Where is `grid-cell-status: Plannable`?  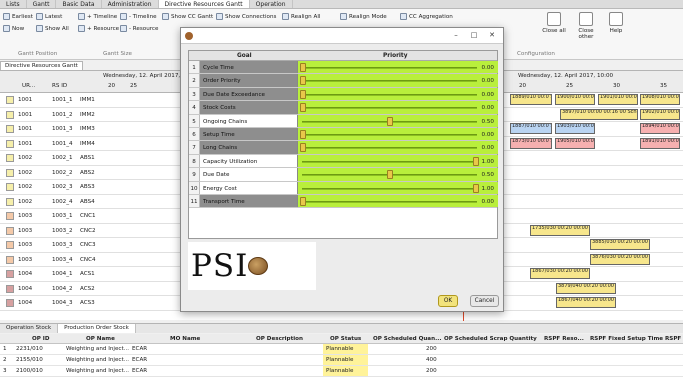
grid-cell-status: Plannable is located at coordinates (340, 349).